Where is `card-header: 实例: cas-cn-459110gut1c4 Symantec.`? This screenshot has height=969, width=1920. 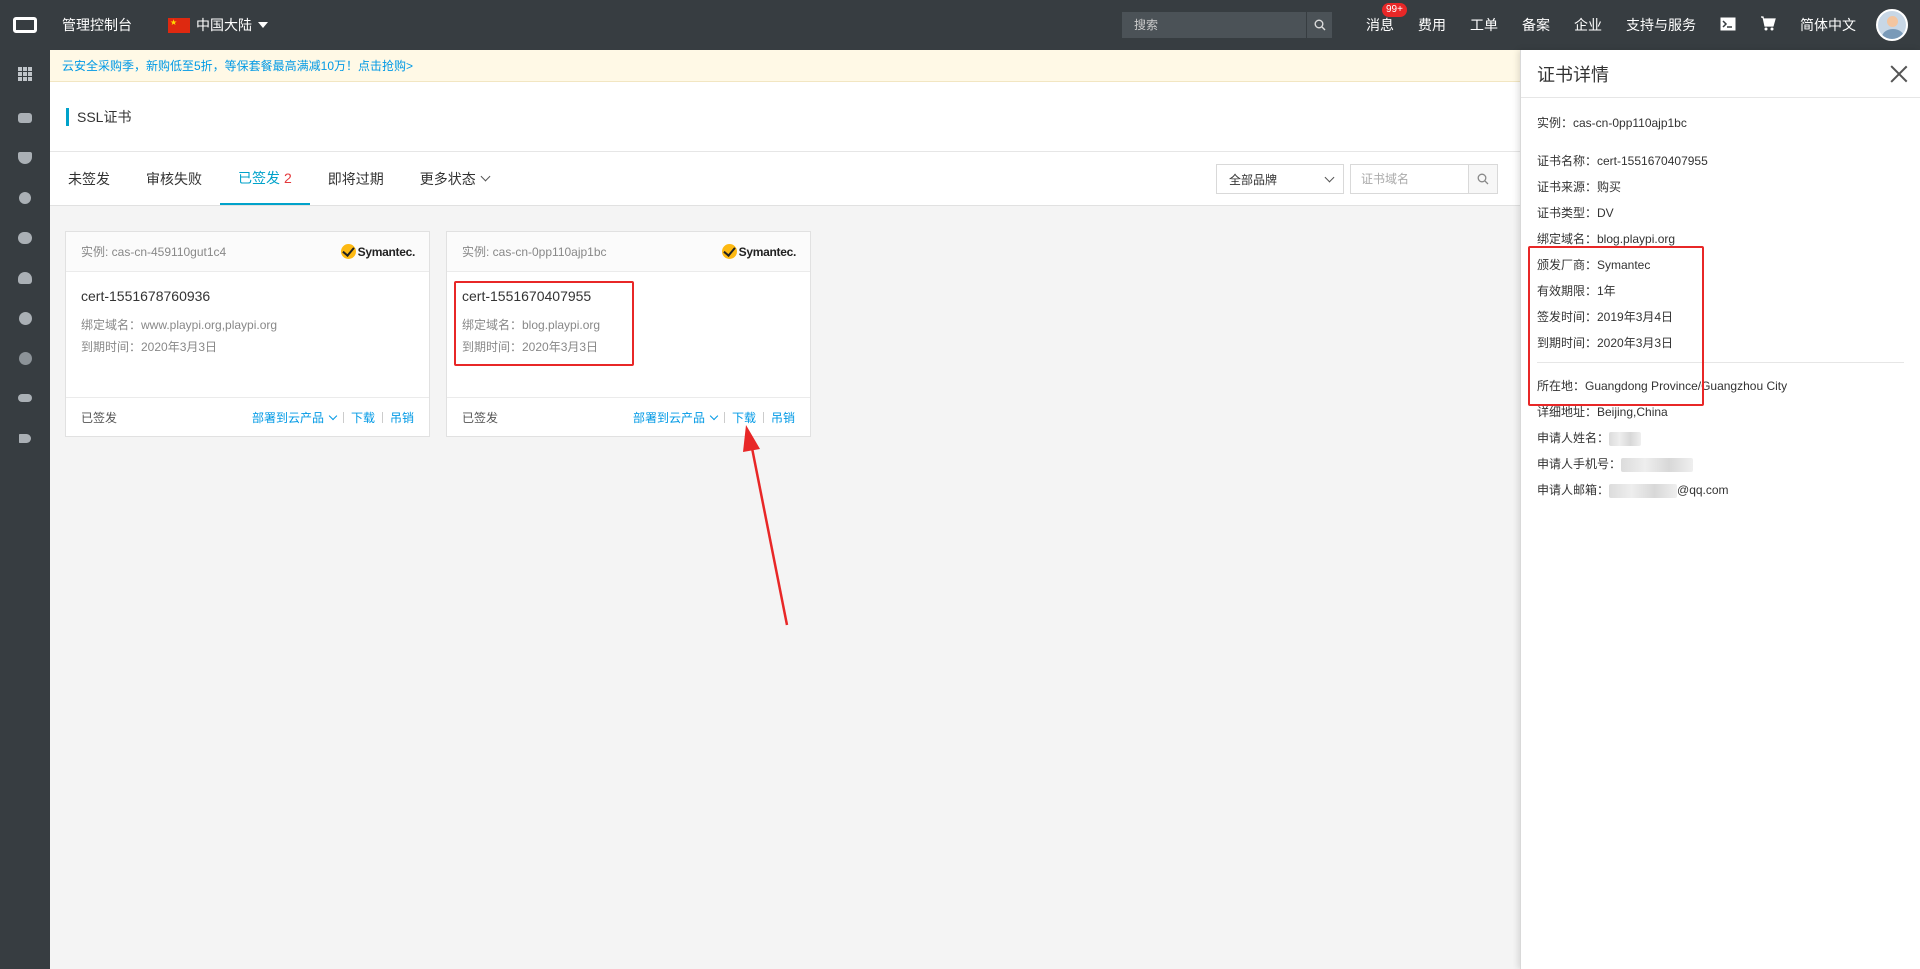 card-header: 实例: cas-cn-459110gut1c4 Symantec. is located at coordinates (247, 252).